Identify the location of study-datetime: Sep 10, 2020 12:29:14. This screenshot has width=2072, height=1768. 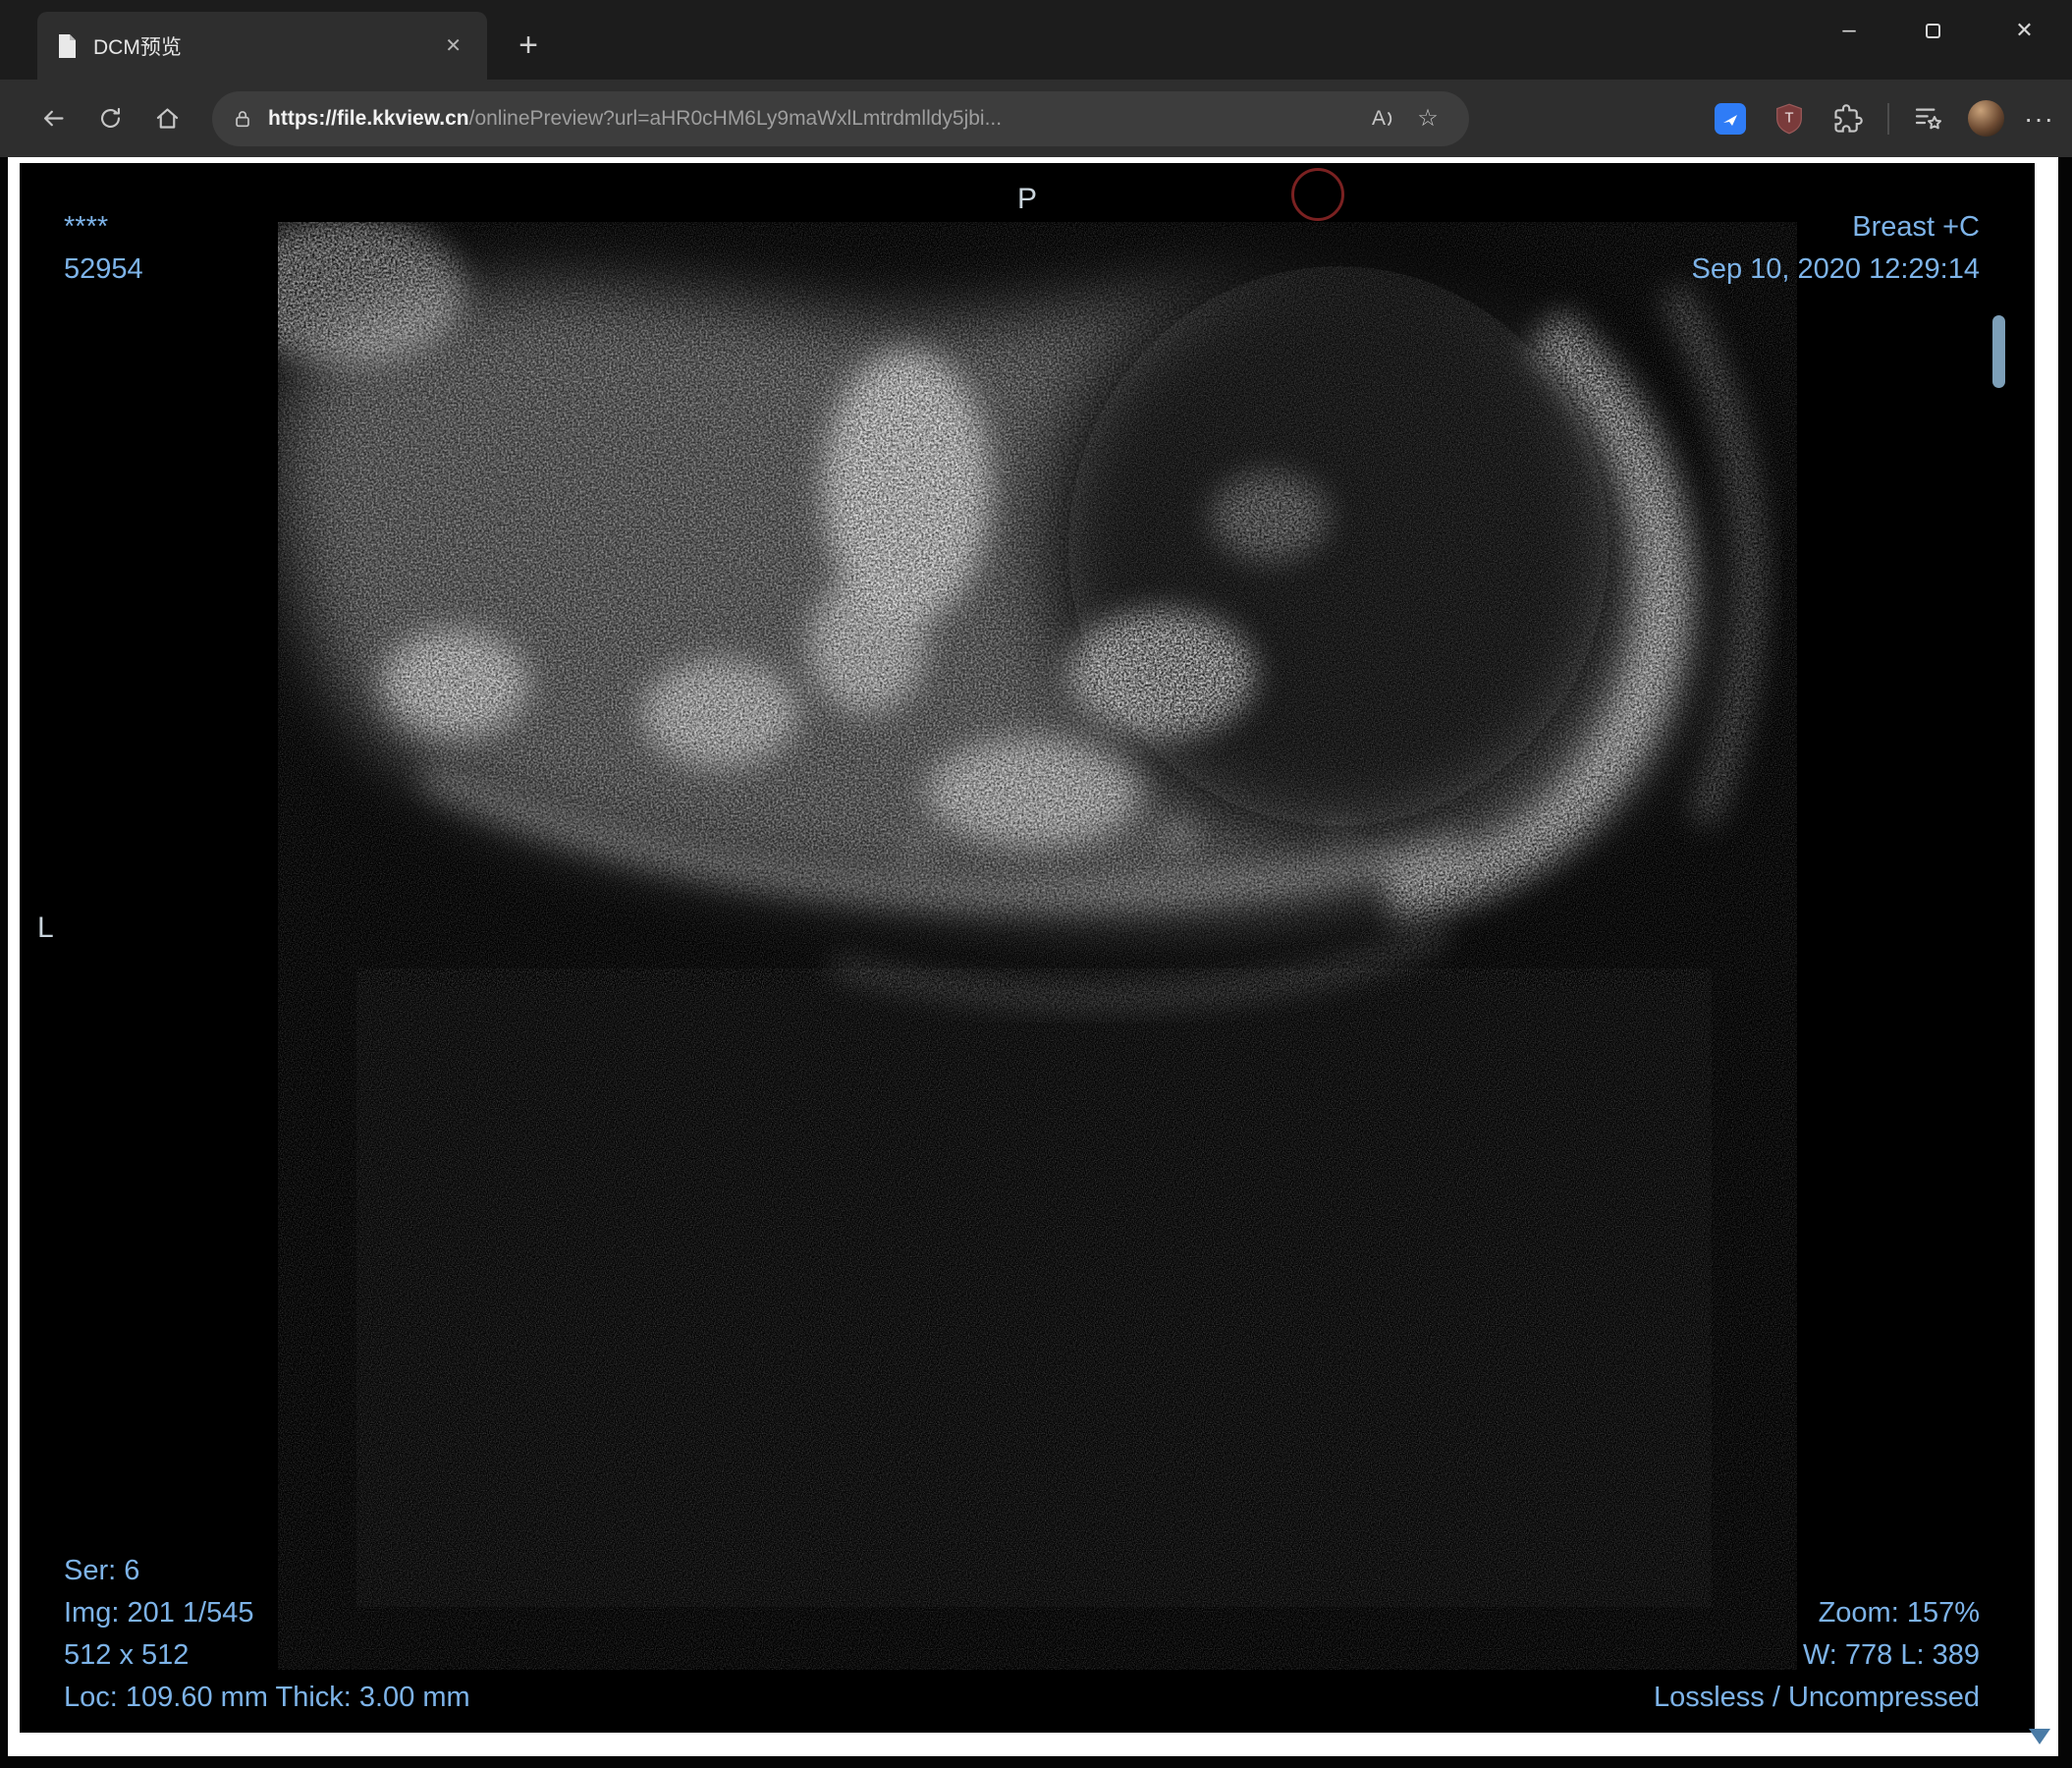
(1836, 269).